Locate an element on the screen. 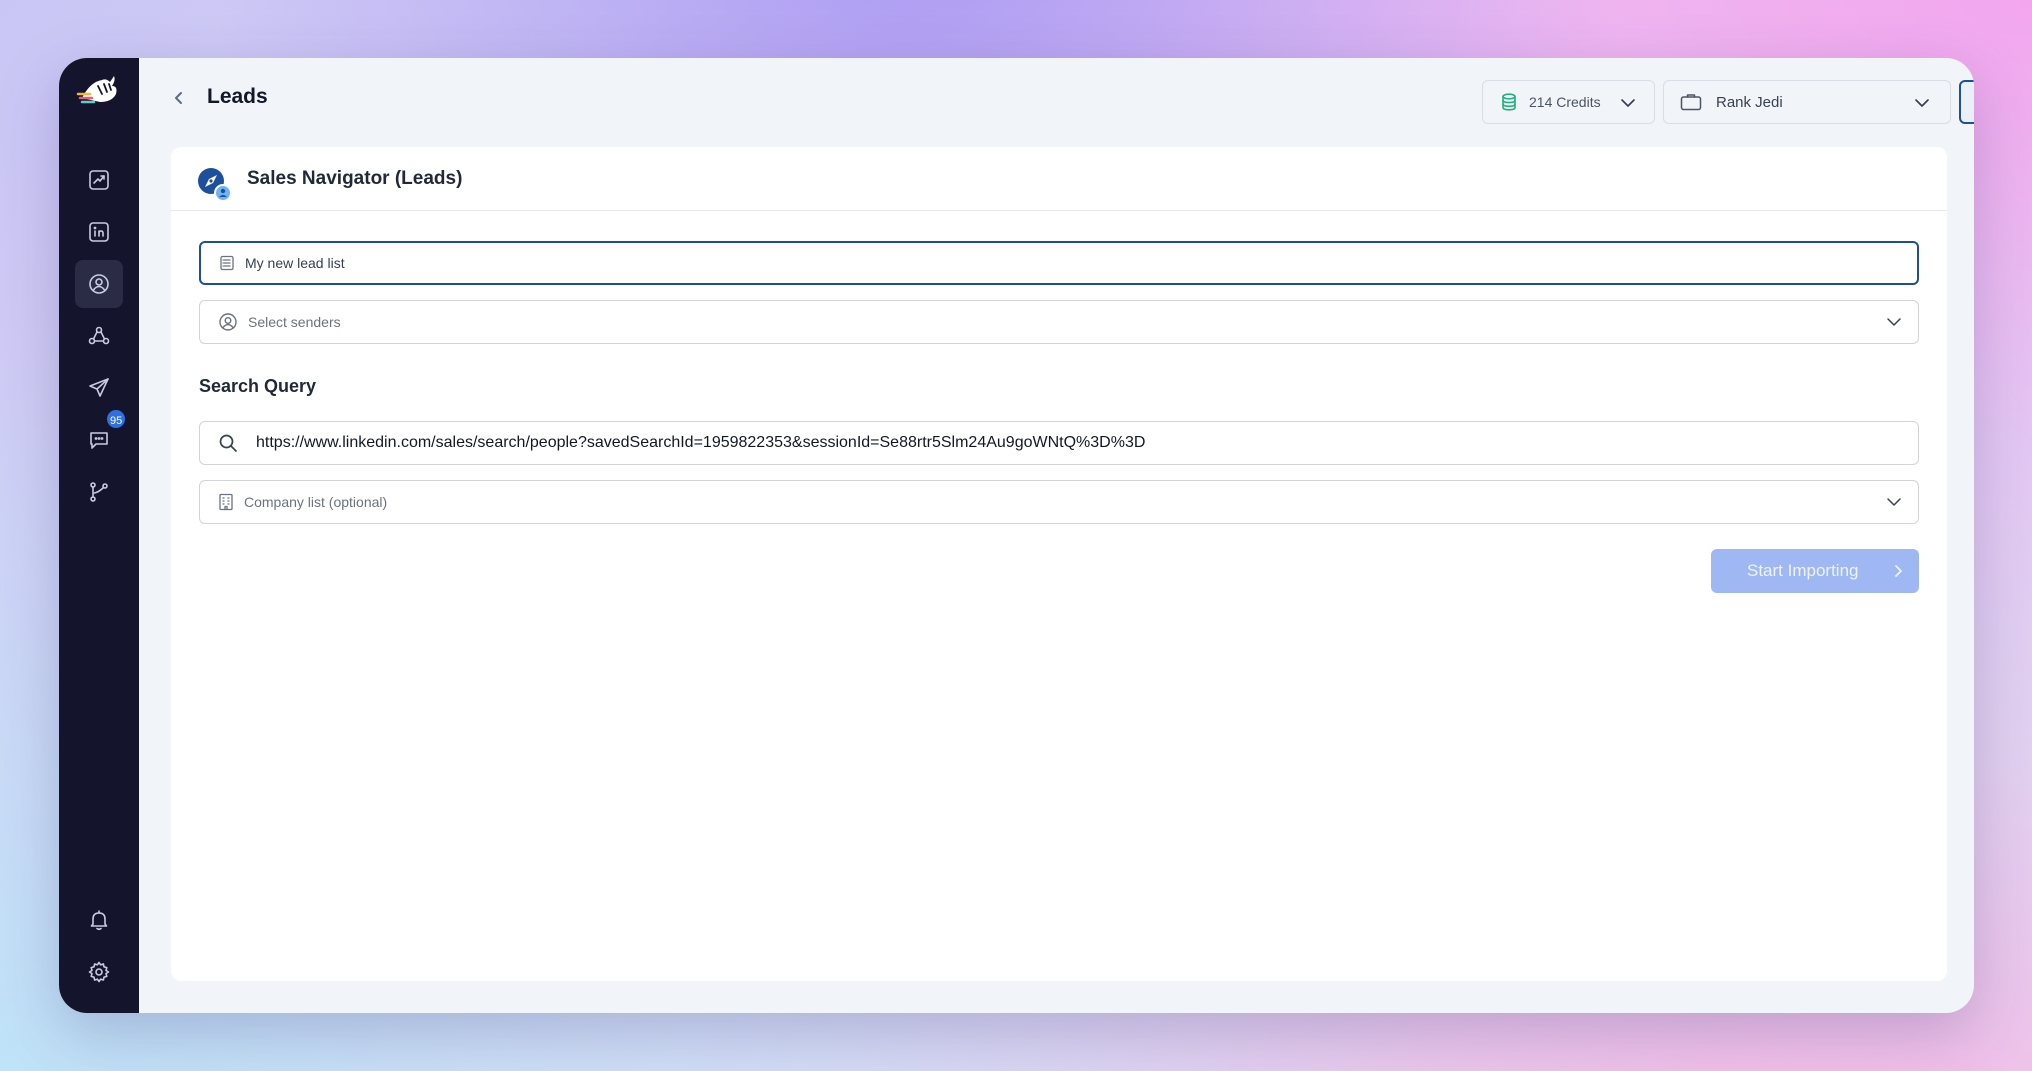  card-title: Sales Navigator (Leads) is located at coordinates (355, 178).